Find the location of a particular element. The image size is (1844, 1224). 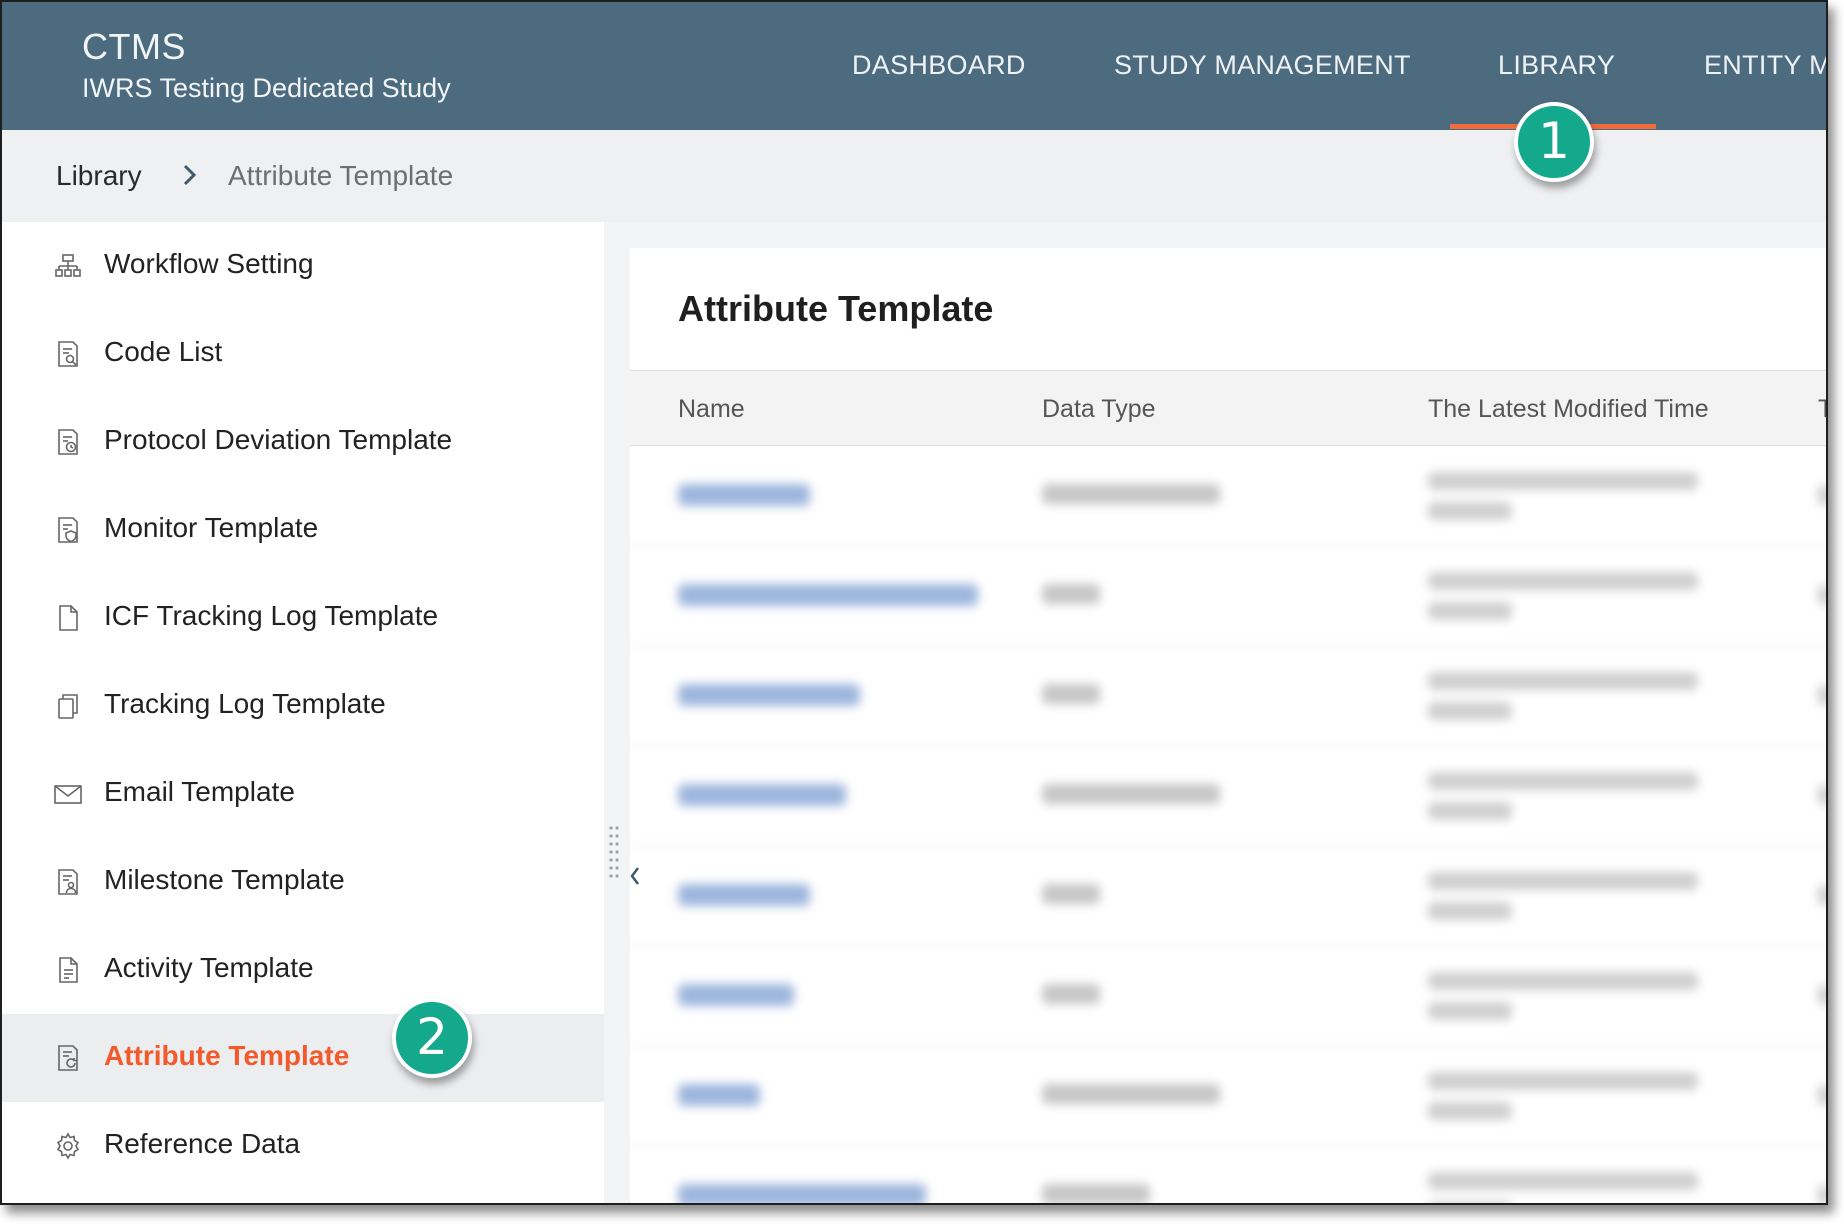

document-user-icon is located at coordinates (68, 882).